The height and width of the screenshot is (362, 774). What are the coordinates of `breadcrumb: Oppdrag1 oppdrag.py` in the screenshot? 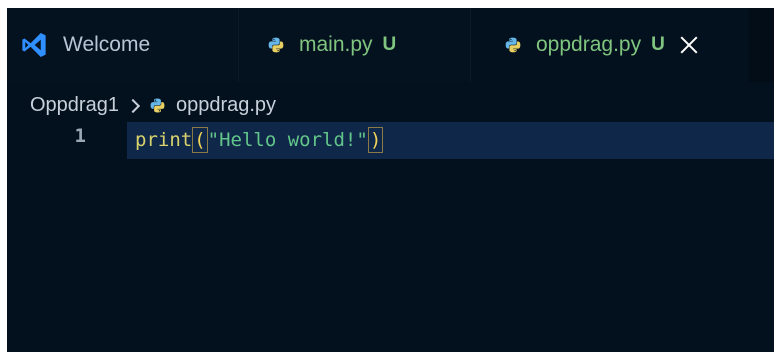 It's located at (153, 105).